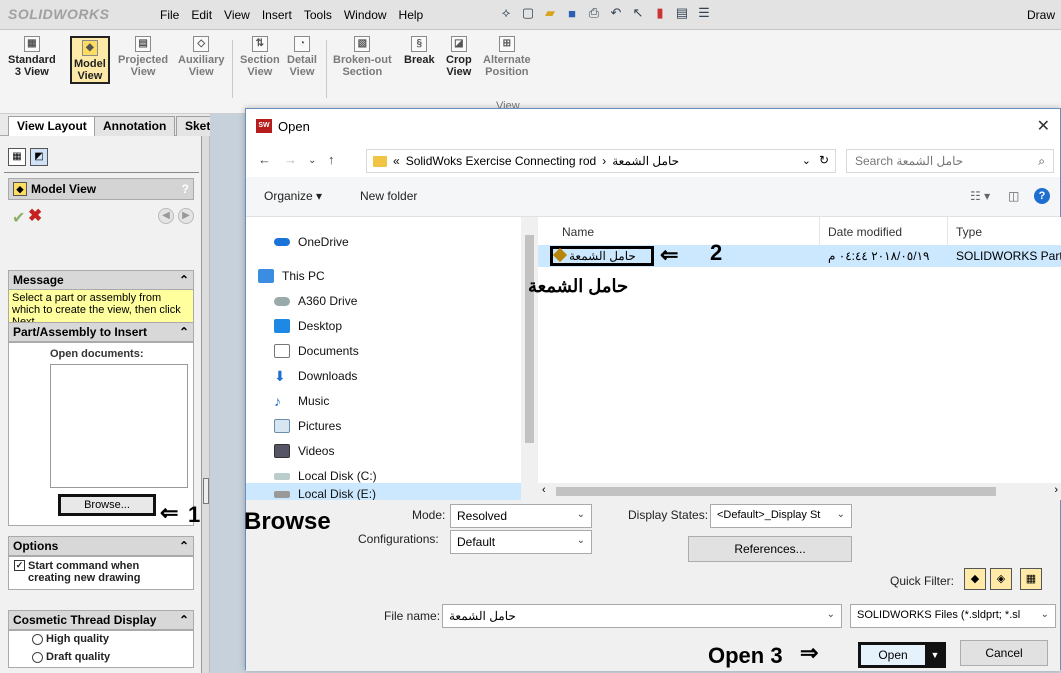 The image size is (1061, 673). What do you see at coordinates (201, 56) in the screenshot?
I see `auxiliary-view-button: ◇ Auxiliary View` at bounding box center [201, 56].